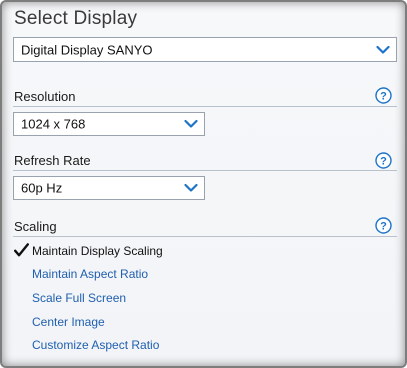 The height and width of the screenshot is (368, 407). Describe the element at coordinates (68, 322) in the screenshot. I see `scaling-option-center-image: Center Image` at that location.